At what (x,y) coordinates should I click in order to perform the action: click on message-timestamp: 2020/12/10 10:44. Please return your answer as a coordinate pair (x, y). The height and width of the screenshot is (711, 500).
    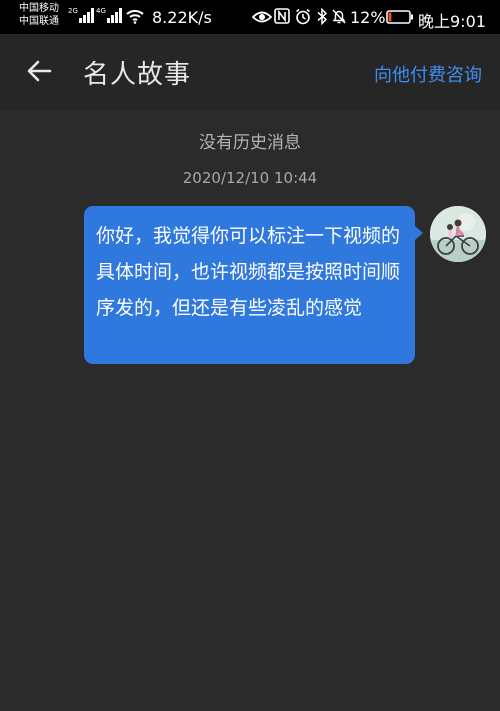
    Looking at the image, I should click on (250, 178).